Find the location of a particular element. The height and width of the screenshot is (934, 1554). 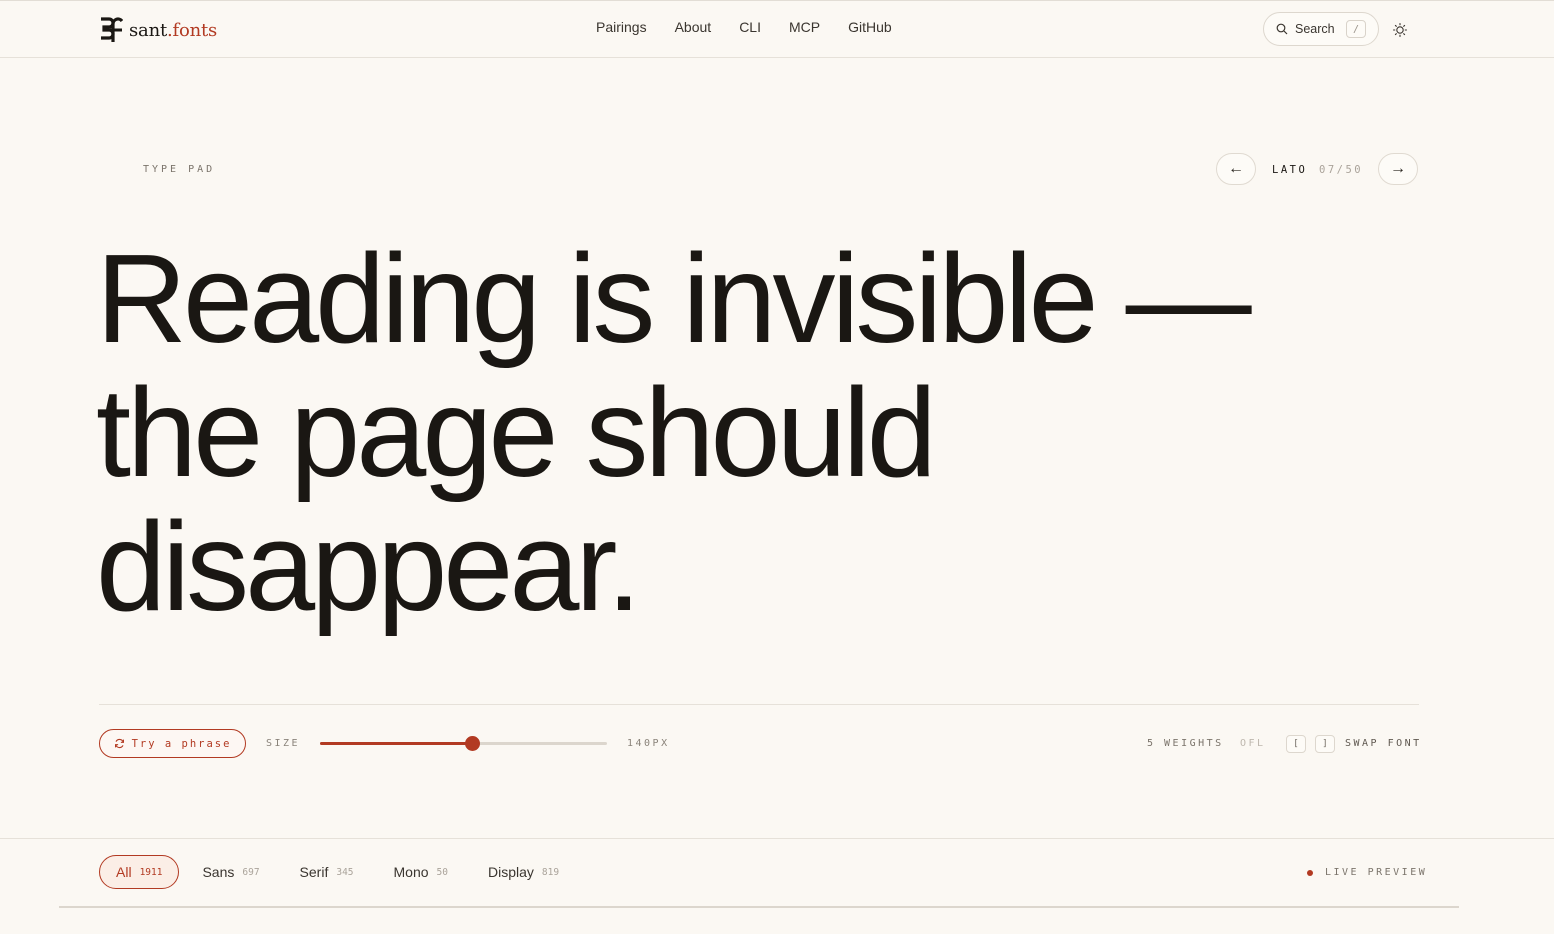

size-slider is located at coordinates (463, 744).